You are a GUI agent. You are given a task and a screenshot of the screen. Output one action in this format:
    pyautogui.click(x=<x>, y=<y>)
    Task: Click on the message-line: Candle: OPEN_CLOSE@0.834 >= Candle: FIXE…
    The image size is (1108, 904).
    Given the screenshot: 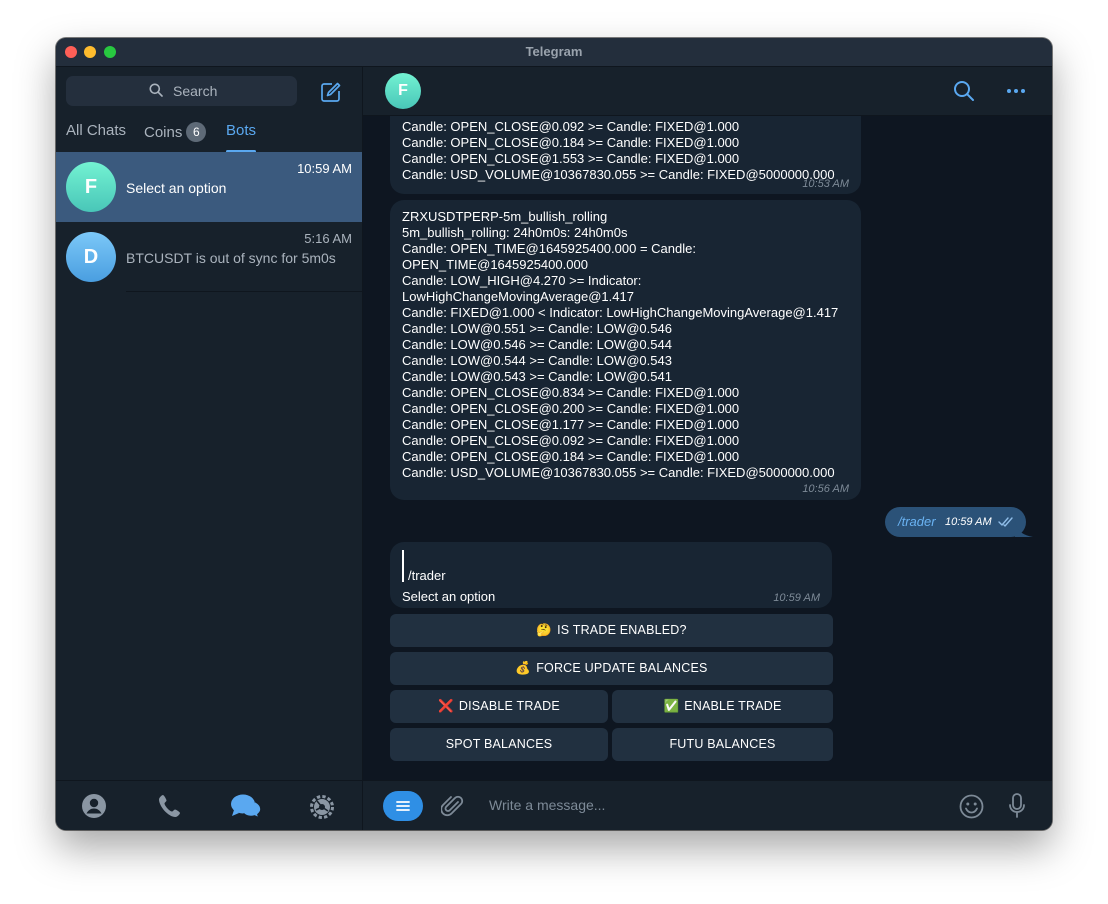 What is the action you would take?
    pyautogui.click(x=571, y=392)
    